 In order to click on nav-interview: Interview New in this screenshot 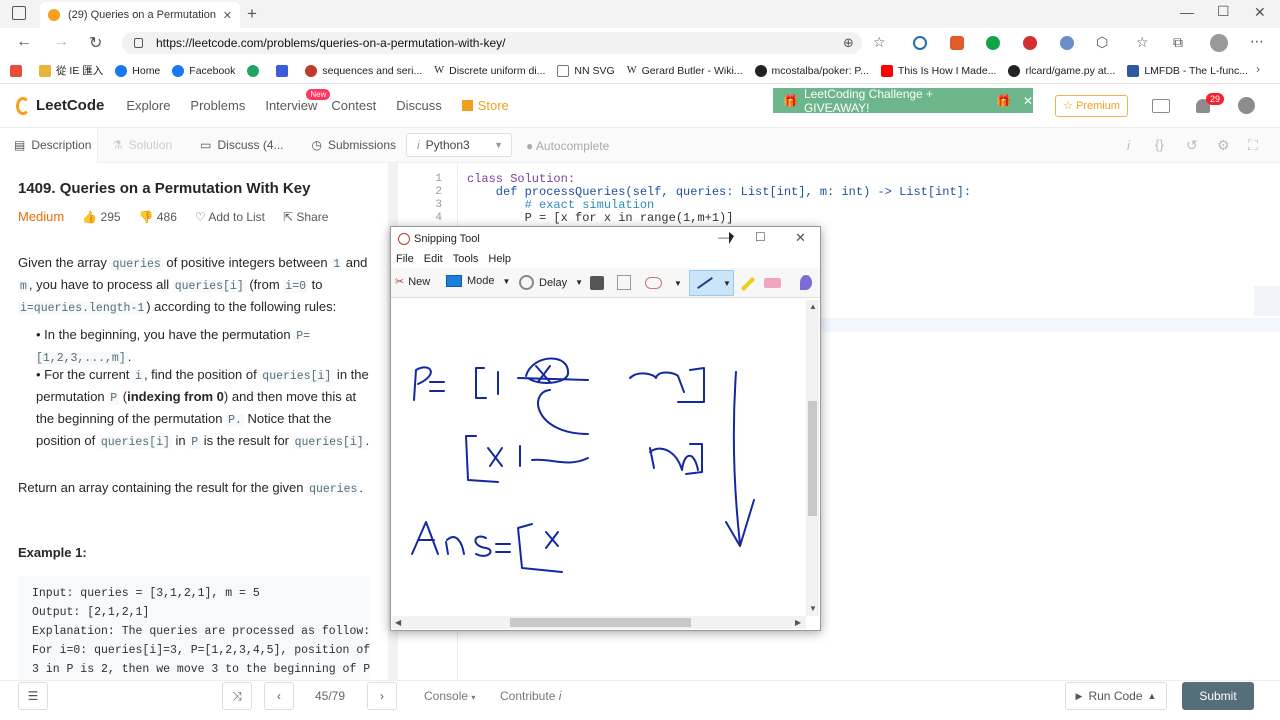, I will do `click(298, 101)`.